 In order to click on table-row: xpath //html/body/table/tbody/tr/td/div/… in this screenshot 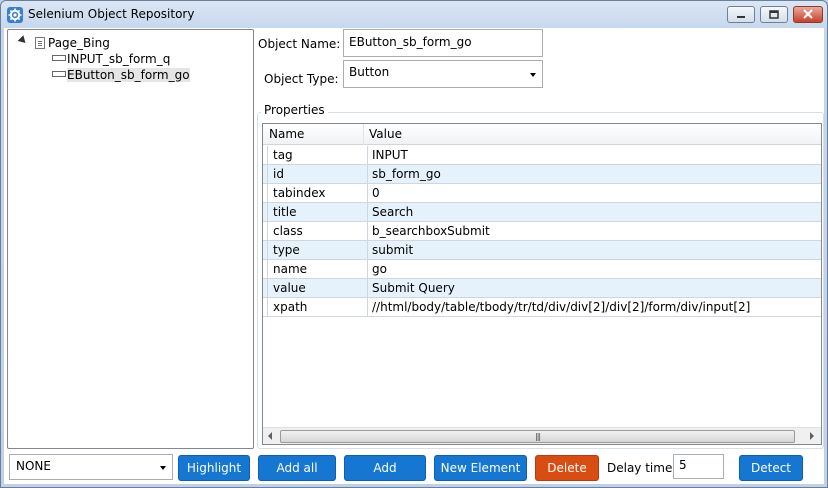, I will do `click(542, 307)`.